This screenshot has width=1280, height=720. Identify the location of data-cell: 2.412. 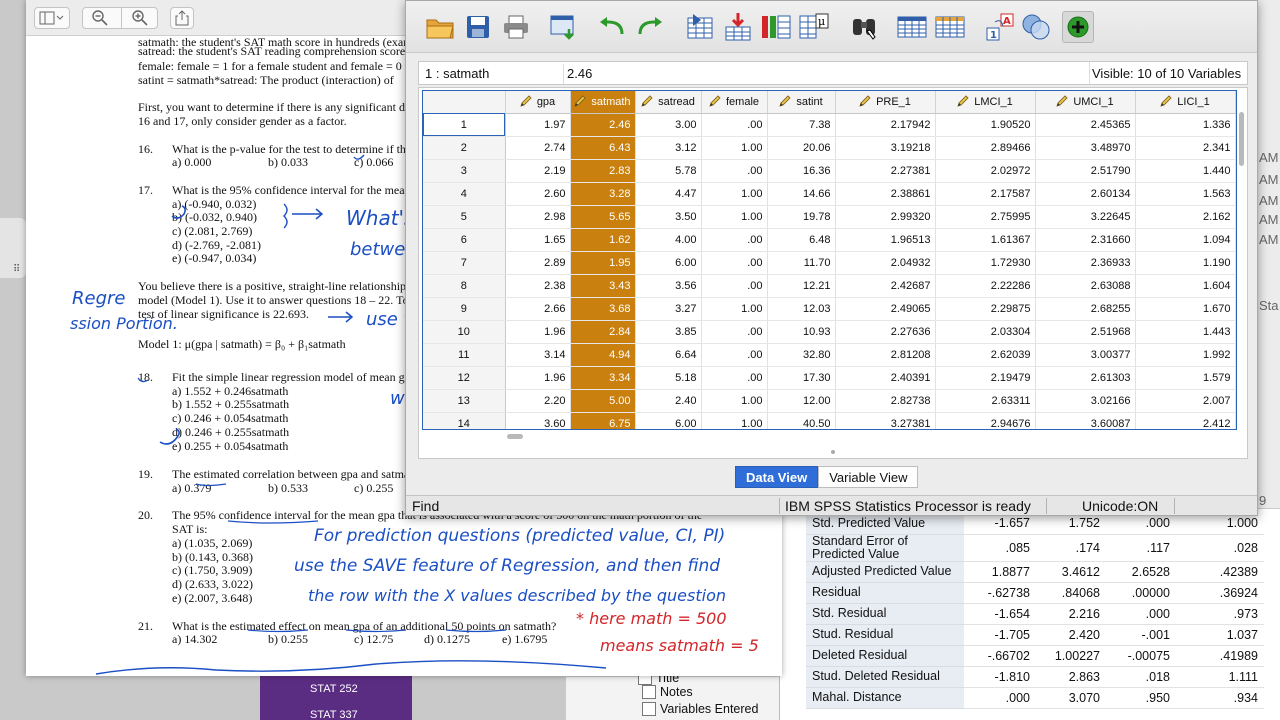
(1185, 420).